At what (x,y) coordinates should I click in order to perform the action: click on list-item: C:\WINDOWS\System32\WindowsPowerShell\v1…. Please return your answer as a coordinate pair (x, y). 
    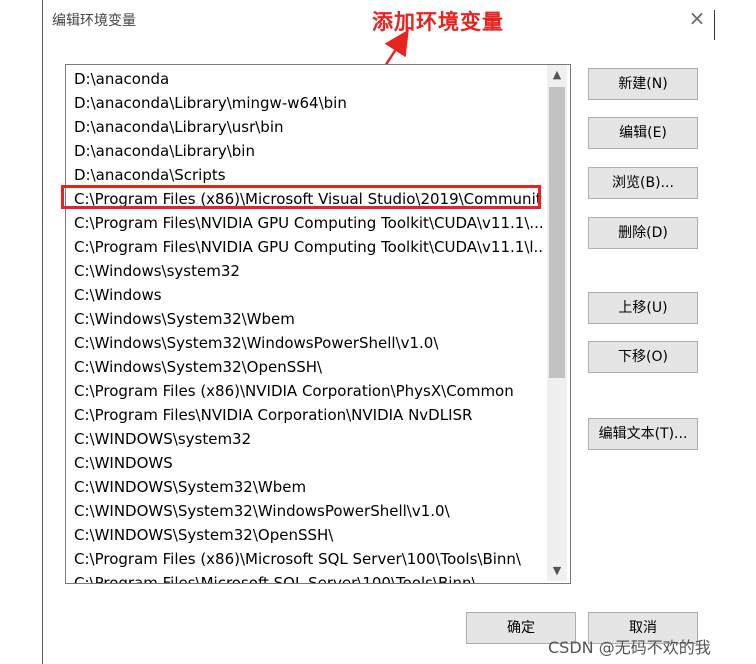
    Looking at the image, I should click on (308, 511).